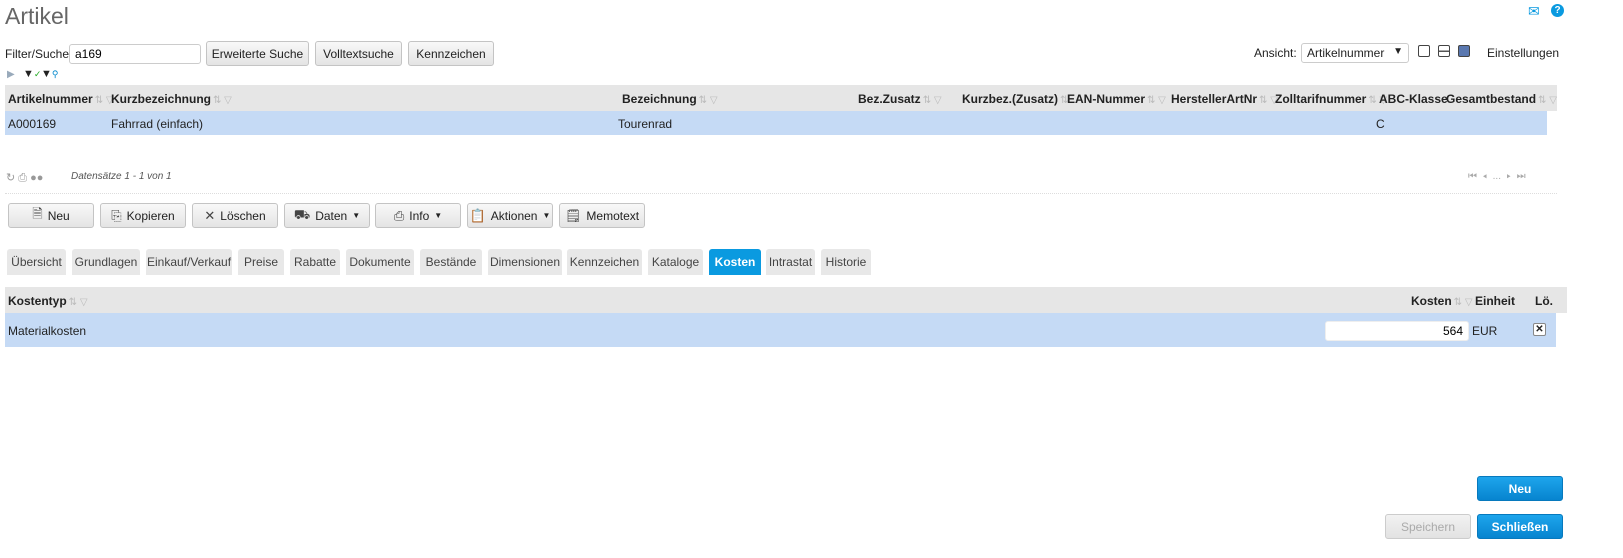 This screenshot has width=1623, height=558. What do you see at coordinates (1015, 99) in the screenshot?
I see `col-kurzbez-zusatz: Kurzbez.(Zusatz) ⇅` at bounding box center [1015, 99].